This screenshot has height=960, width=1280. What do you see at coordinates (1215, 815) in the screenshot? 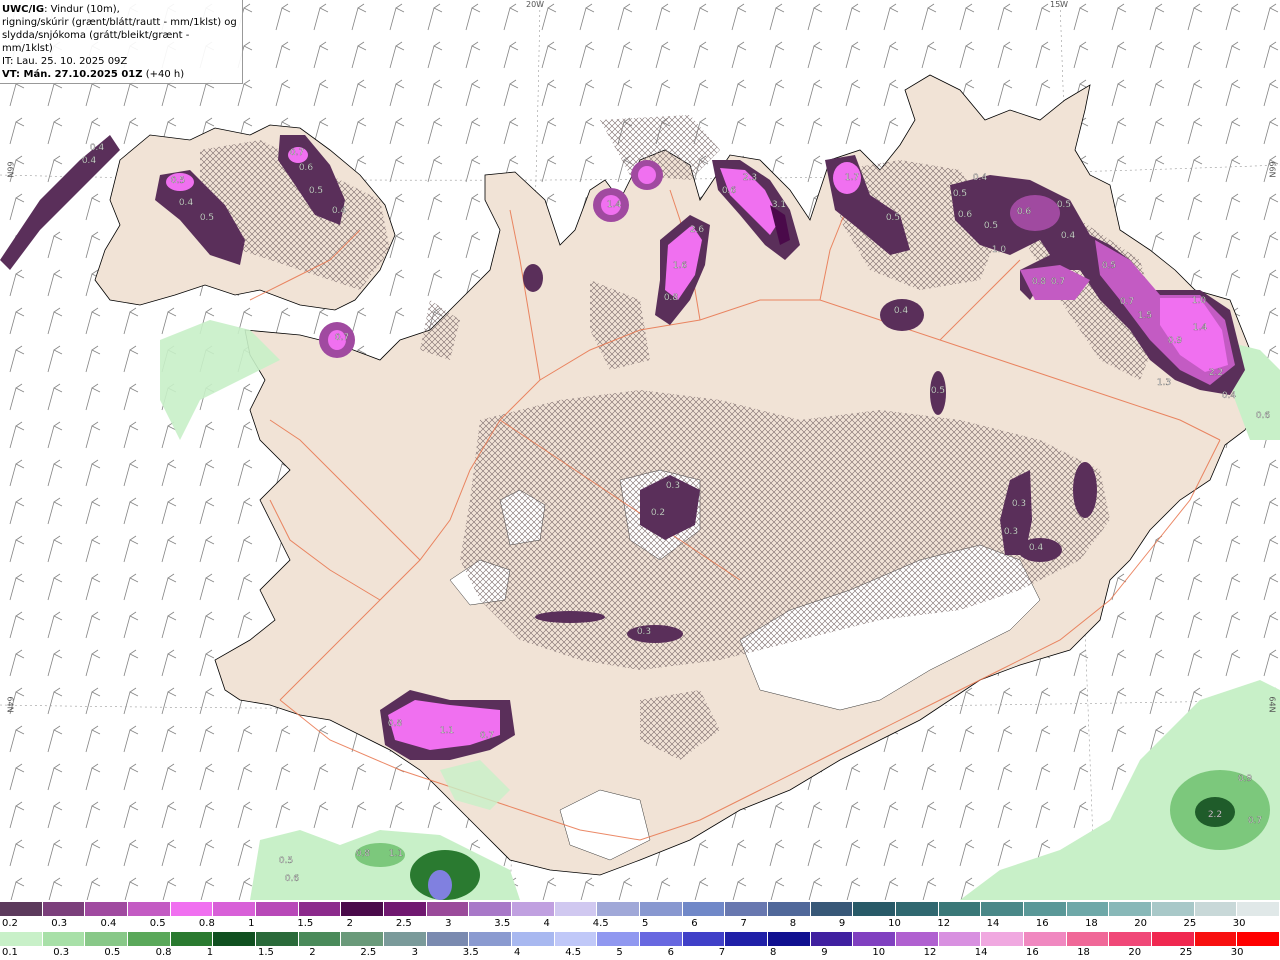
I see `precip-value-label: 2.2` at bounding box center [1215, 815].